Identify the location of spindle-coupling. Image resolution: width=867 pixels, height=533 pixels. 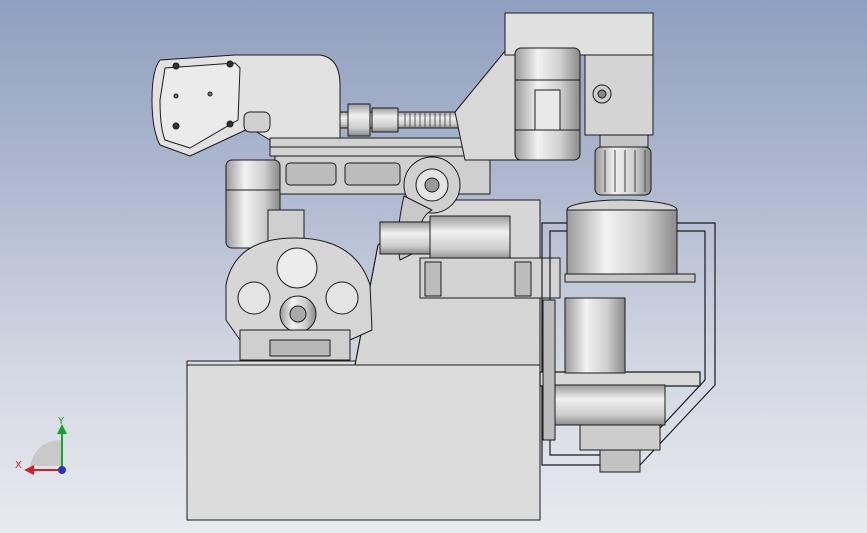
(623, 171).